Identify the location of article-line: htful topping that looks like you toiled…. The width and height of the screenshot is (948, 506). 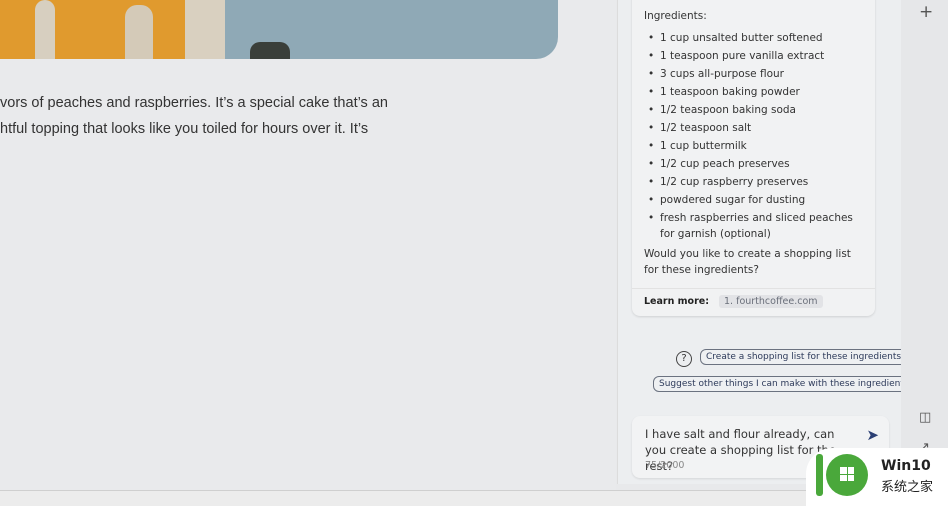
(184, 129).